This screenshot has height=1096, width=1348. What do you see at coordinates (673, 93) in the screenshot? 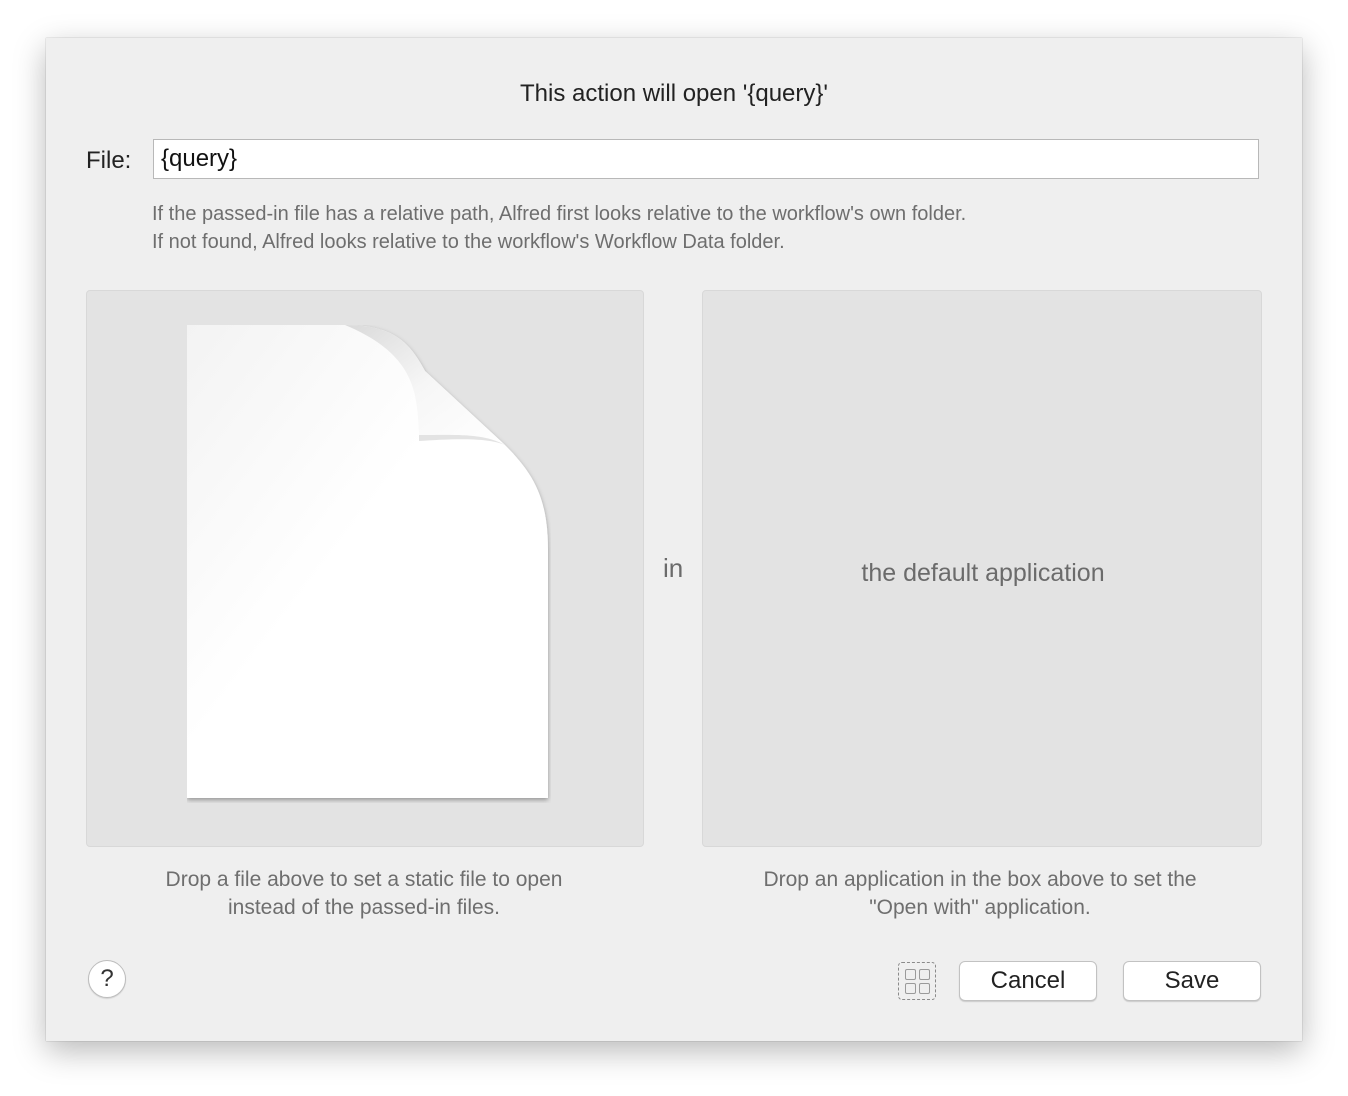
I see `dialog-title: This action will open '{query}'` at bounding box center [673, 93].